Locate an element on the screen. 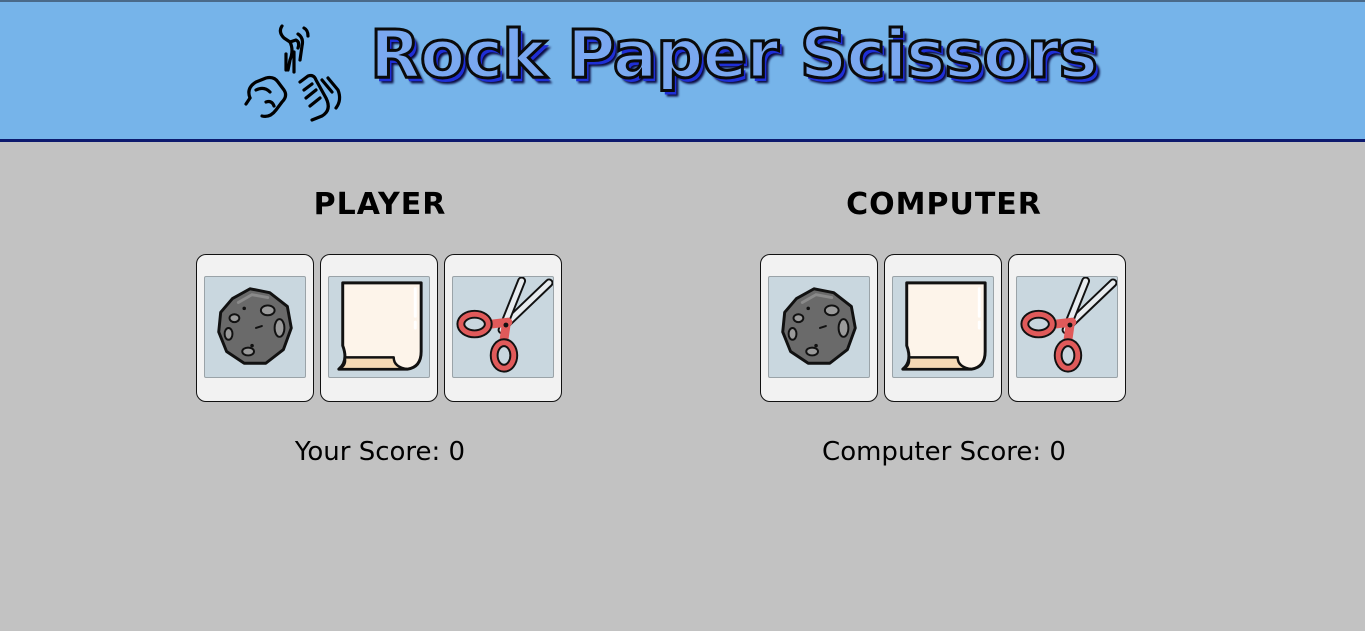  computer-rock-card is located at coordinates (819, 328).